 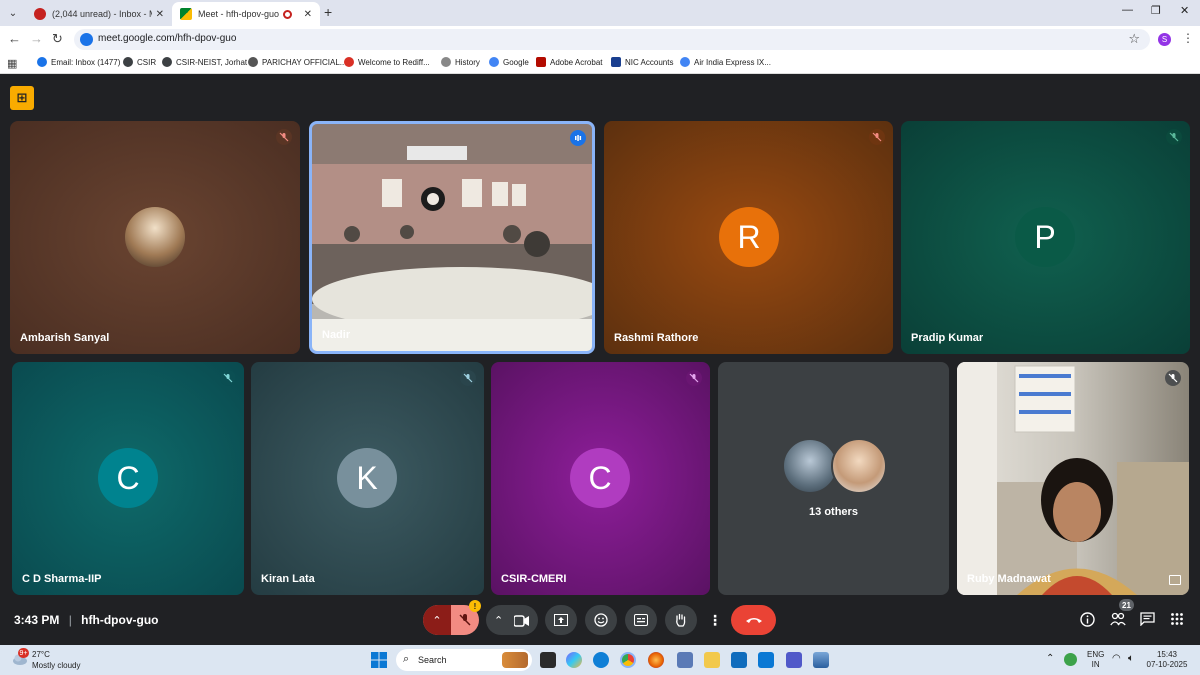 What do you see at coordinates (947, 338) in the screenshot?
I see `participant-name: Pradip Kumar` at bounding box center [947, 338].